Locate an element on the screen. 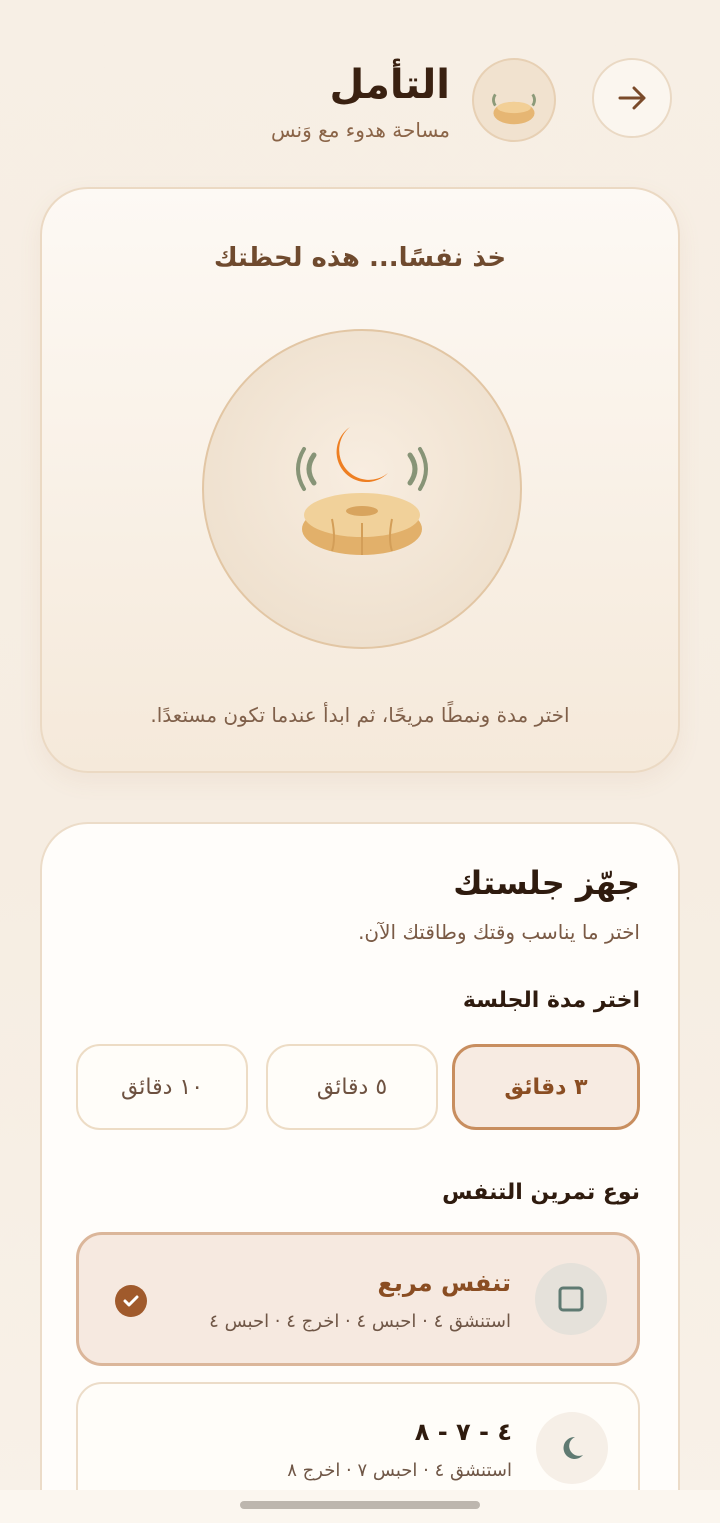 The image size is (720, 1523). check-icon is located at coordinates (131, 1301).